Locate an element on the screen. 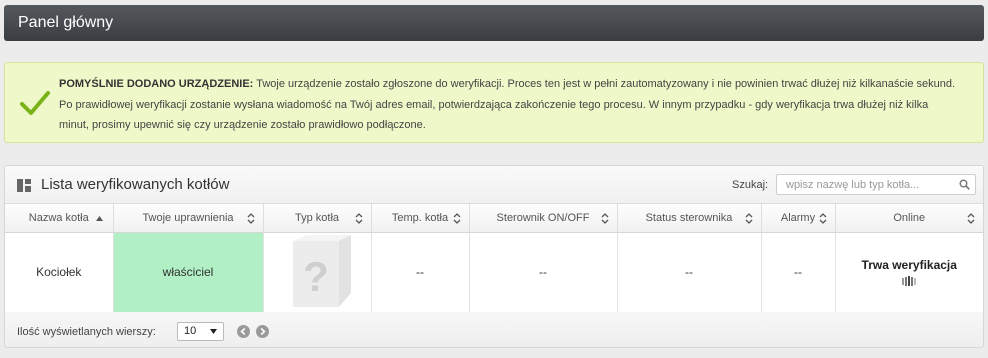  table-footer: Ilość wyświetlanych wierszy: 10 is located at coordinates (494, 329).